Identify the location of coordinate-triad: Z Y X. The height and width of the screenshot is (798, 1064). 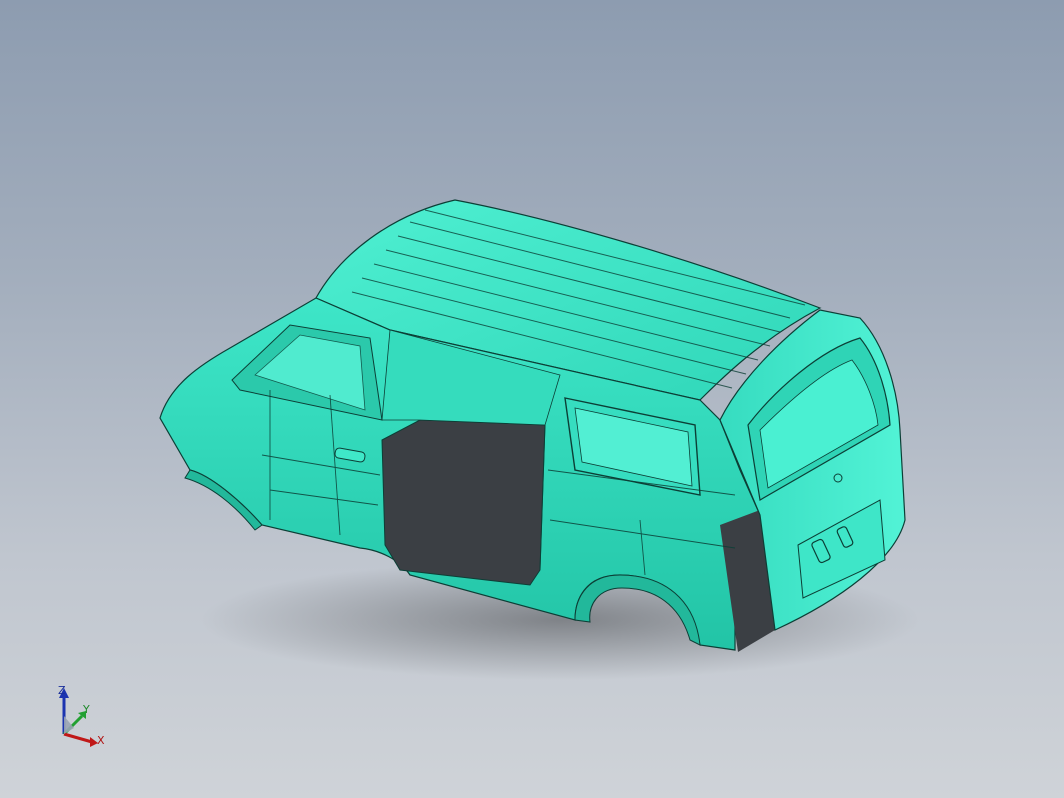
(85, 716).